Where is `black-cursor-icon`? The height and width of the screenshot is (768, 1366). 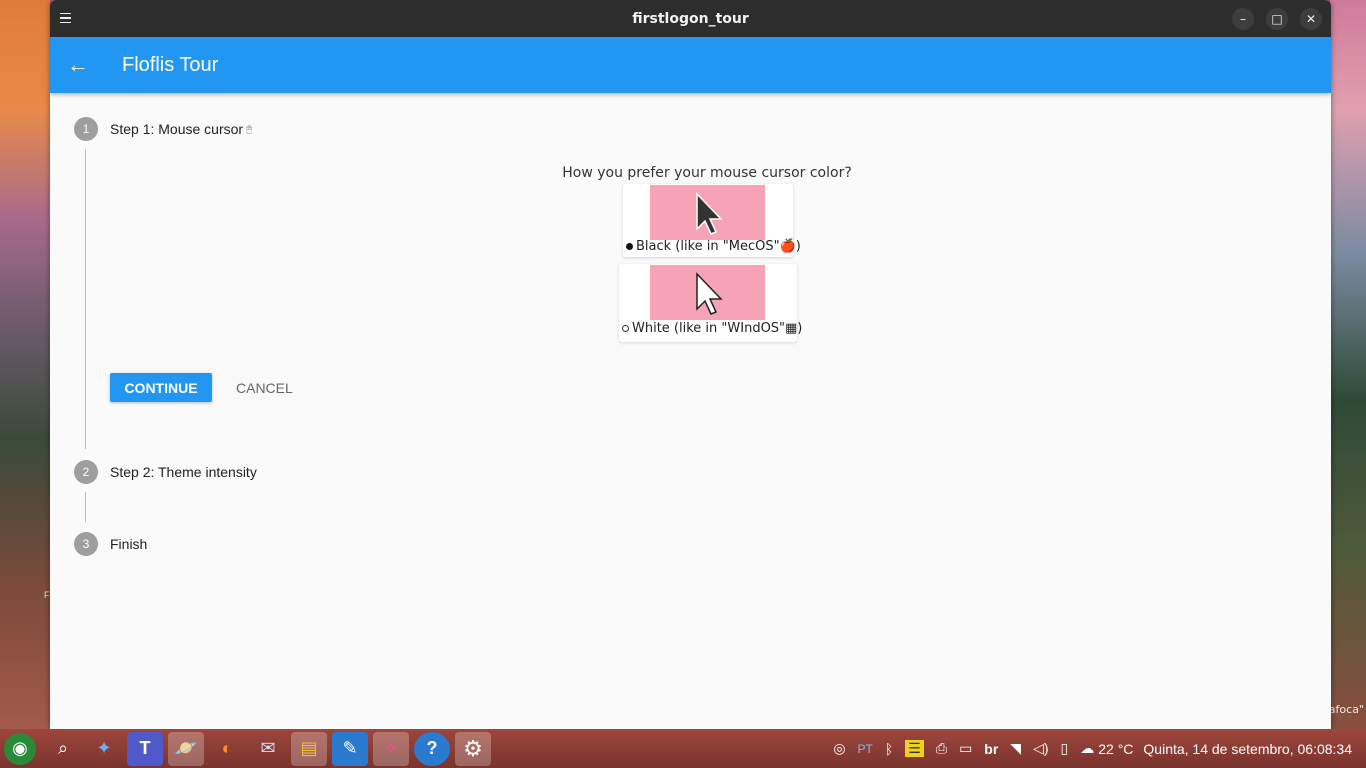 black-cursor-icon is located at coordinates (709, 213).